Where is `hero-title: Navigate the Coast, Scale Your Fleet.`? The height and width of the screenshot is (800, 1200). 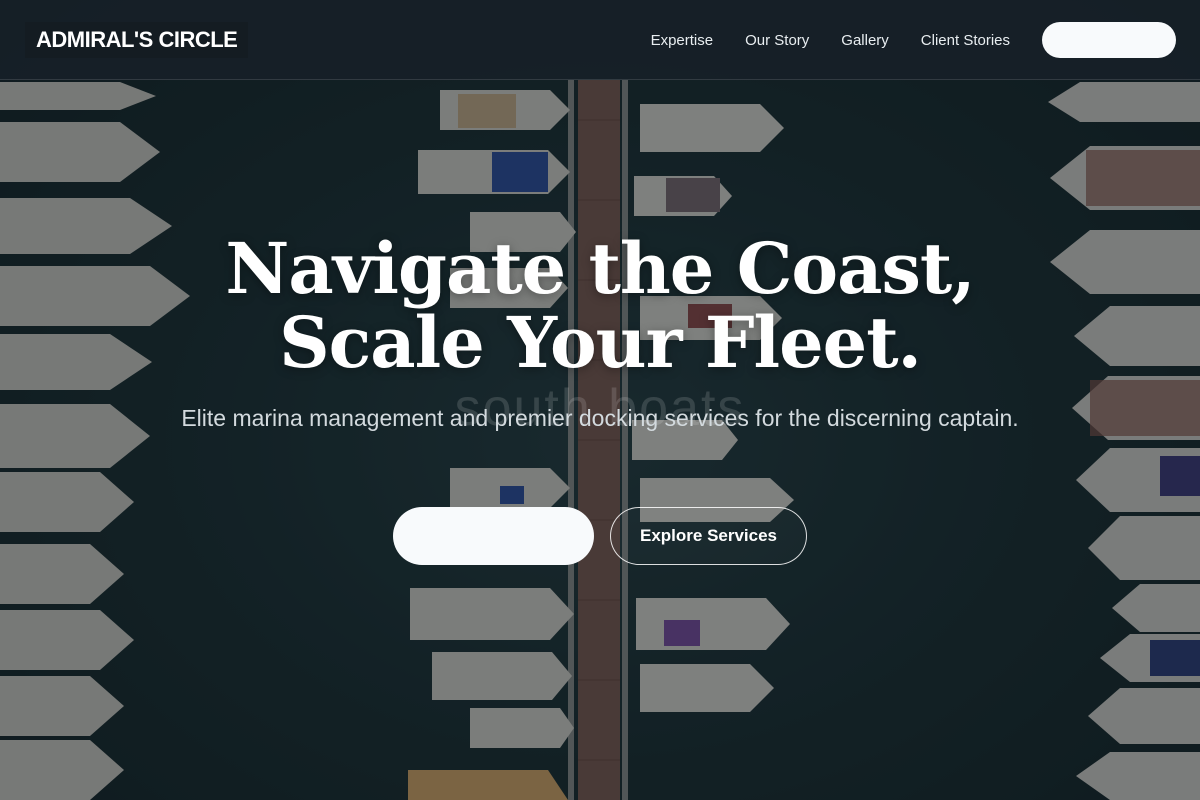
hero-title: Navigate the Coast, Scale Your Fleet. is located at coordinates (600, 305).